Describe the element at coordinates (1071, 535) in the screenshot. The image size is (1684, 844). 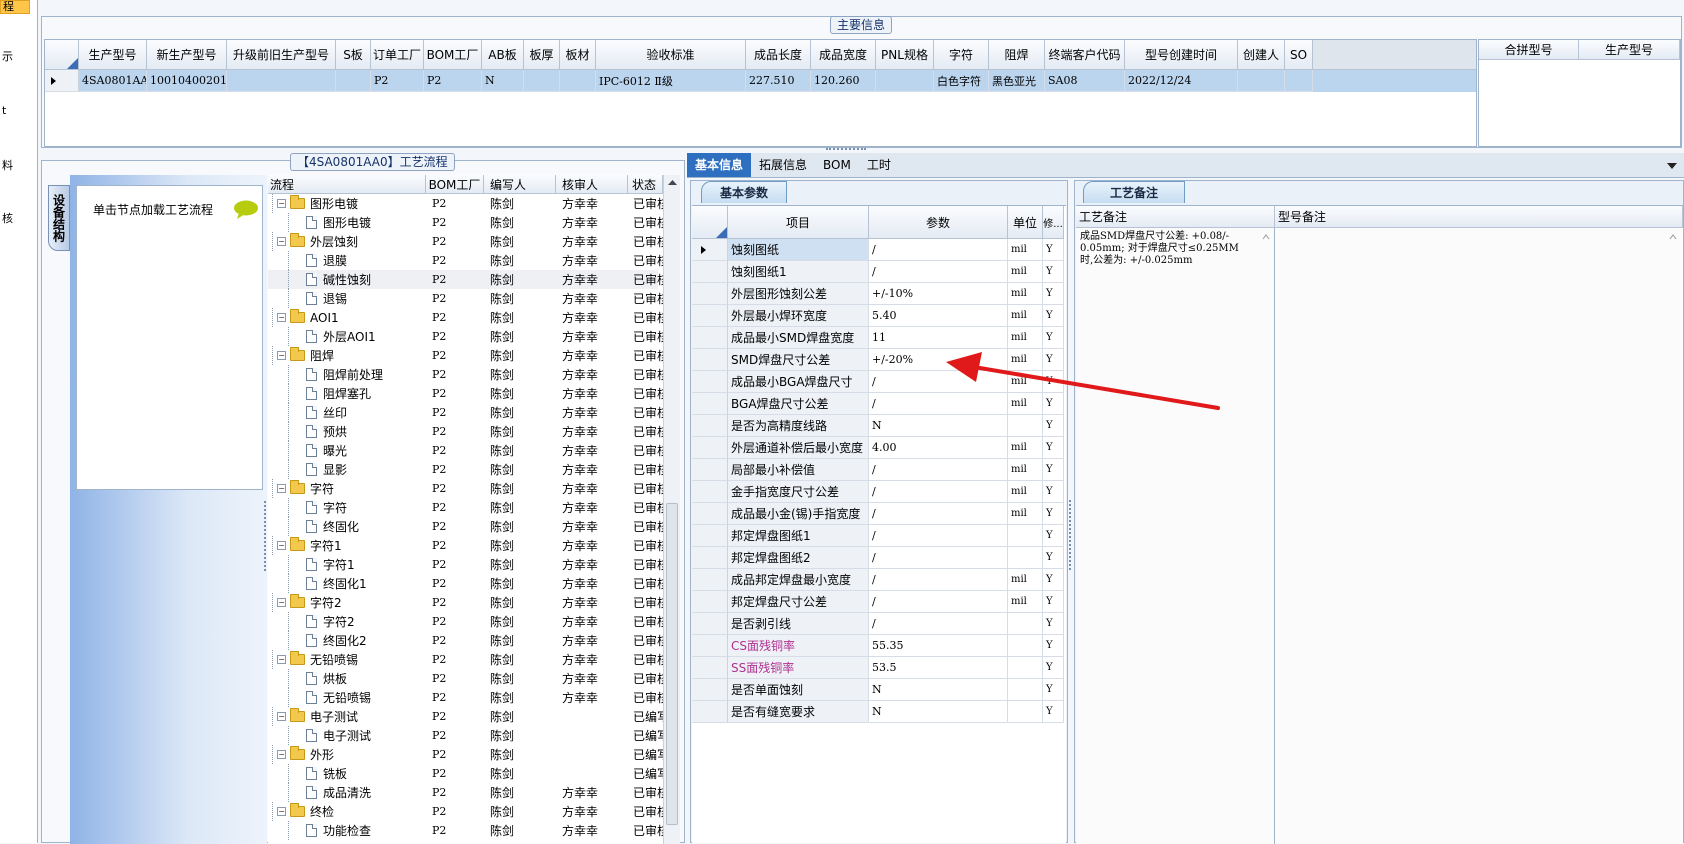
I see `params-splitter` at that location.